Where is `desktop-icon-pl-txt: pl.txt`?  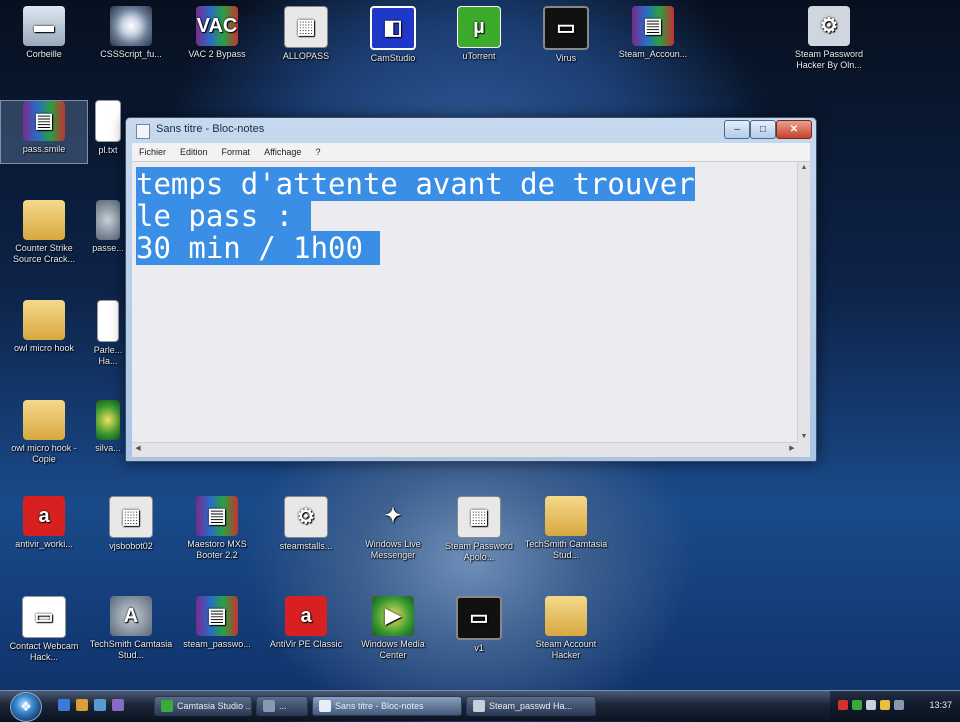
desktop-icon-pl-txt: pl.txt is located at coordinates (108, 128).